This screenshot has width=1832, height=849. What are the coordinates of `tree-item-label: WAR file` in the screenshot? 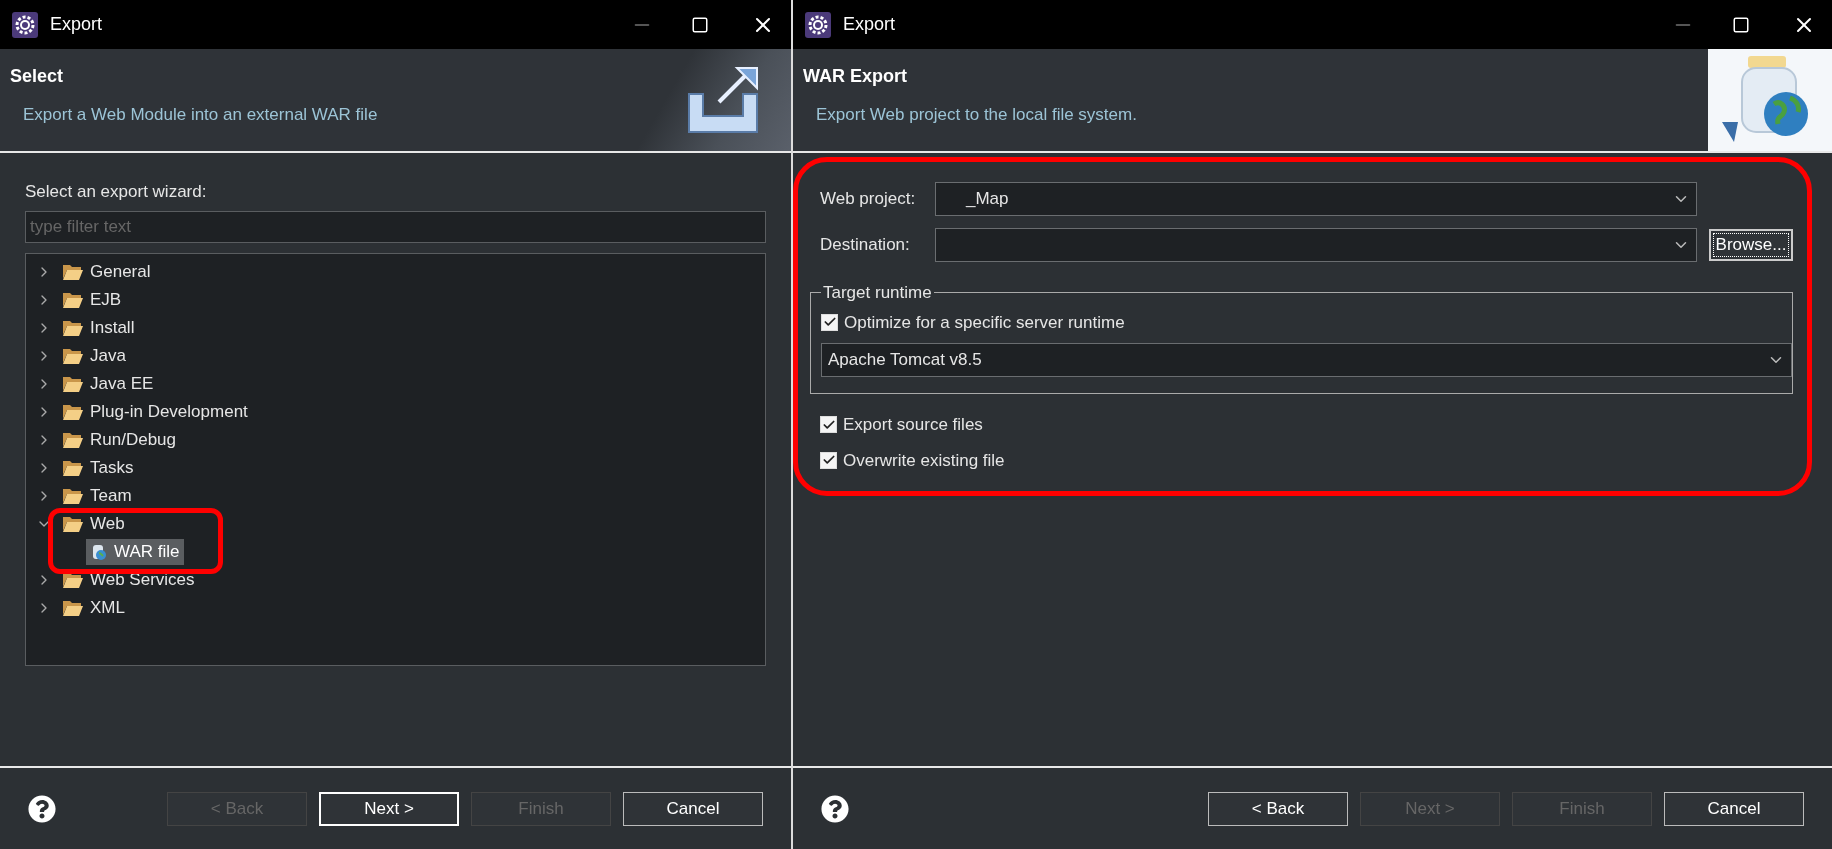 It's located at (147, 551).